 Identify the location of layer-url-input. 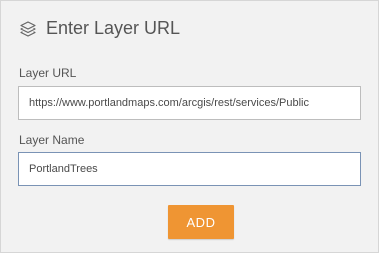
(189, 103).